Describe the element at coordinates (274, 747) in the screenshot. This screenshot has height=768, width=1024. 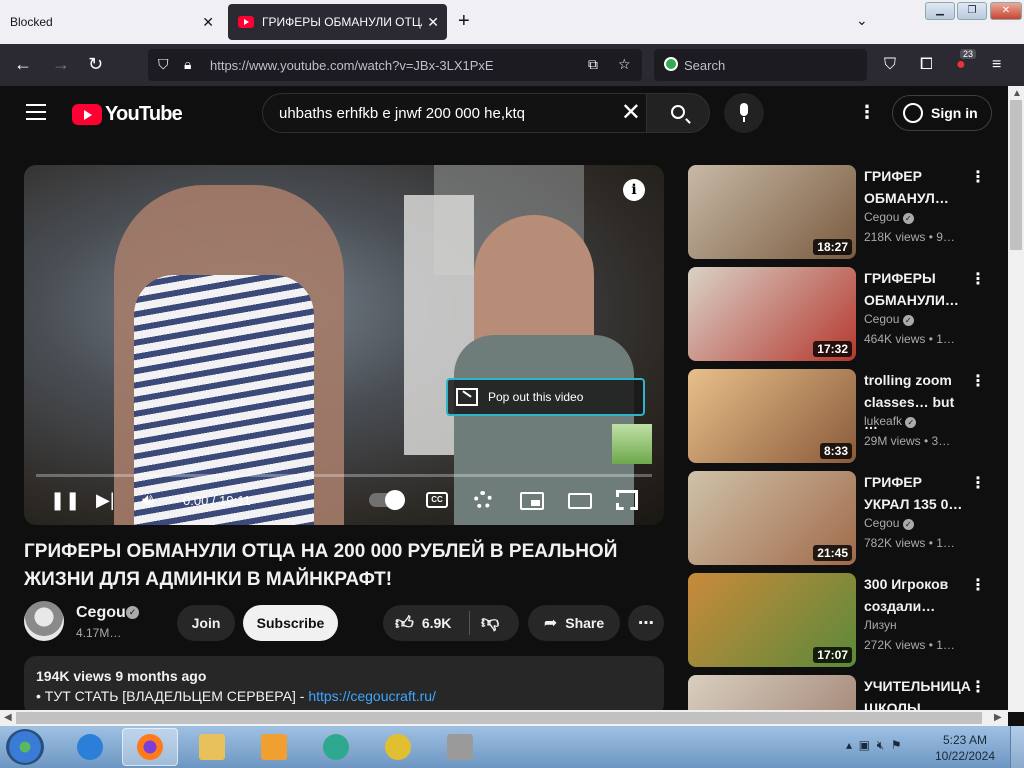
I see `media-player-icon` at that location.